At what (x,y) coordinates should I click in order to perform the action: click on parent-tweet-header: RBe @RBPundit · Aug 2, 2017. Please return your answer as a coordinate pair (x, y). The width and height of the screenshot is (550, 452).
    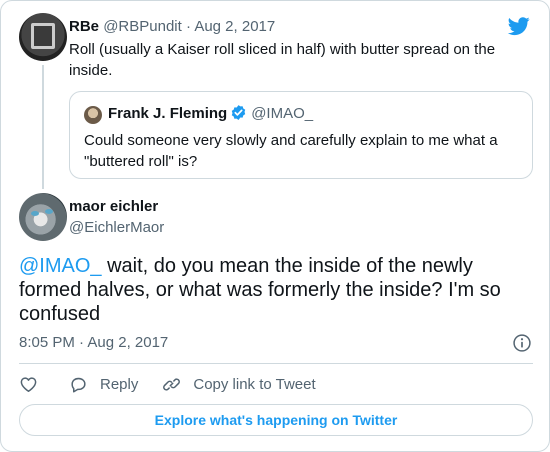
    Looking at the image, I should click on (172, 27).